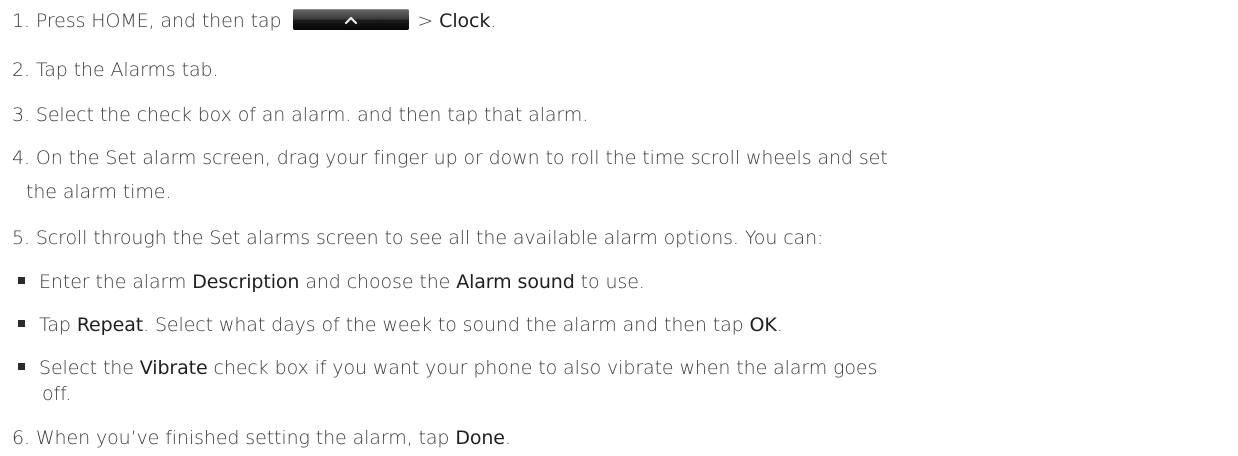 The image size is (1238, 456). I want to click on bullet-3-line-2-text: off., so click(57, 394).